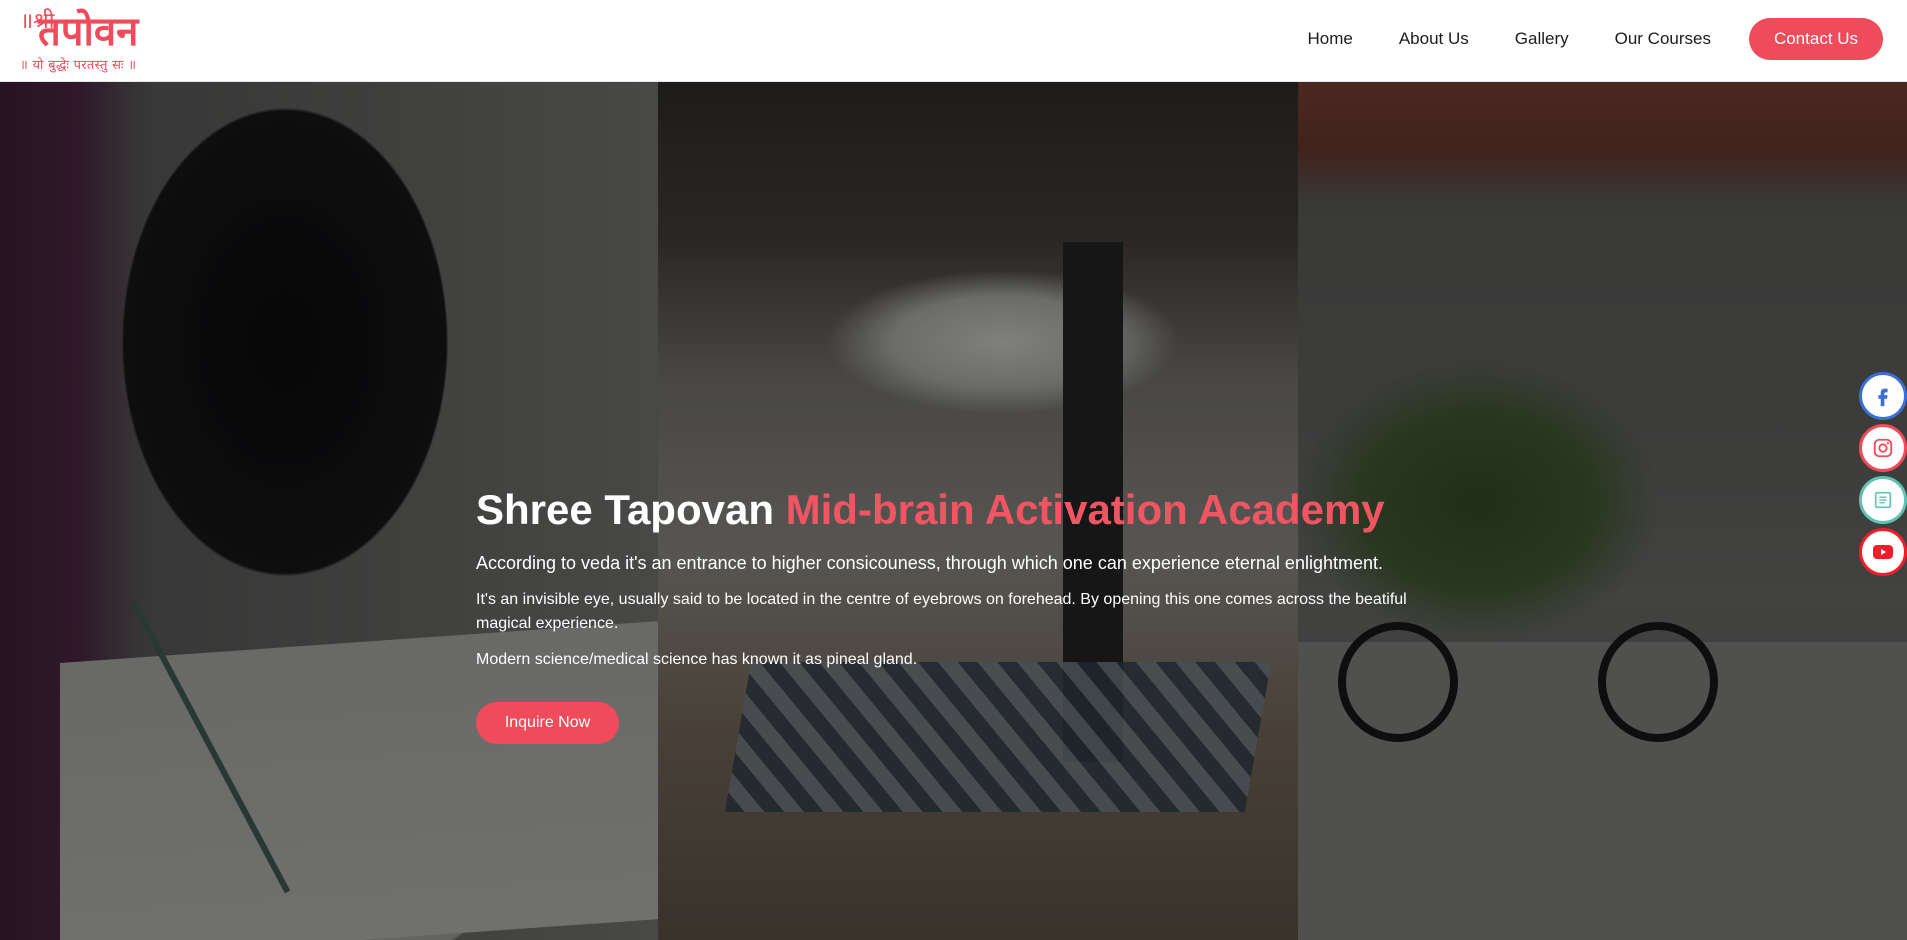 The height and width of the screenshot is (940, 1907). I want to click on instagram-icon, so click(1883, 448).